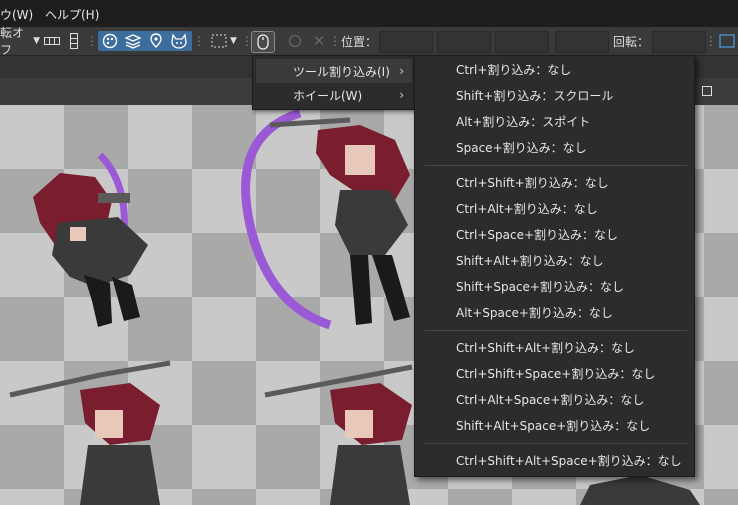 The height and width of the screenshot is (505, 738). What do you see at coordinates (52, 41) in the screenshot?
I see `horizontal-layout-icon` at bounding box center [52, 41].